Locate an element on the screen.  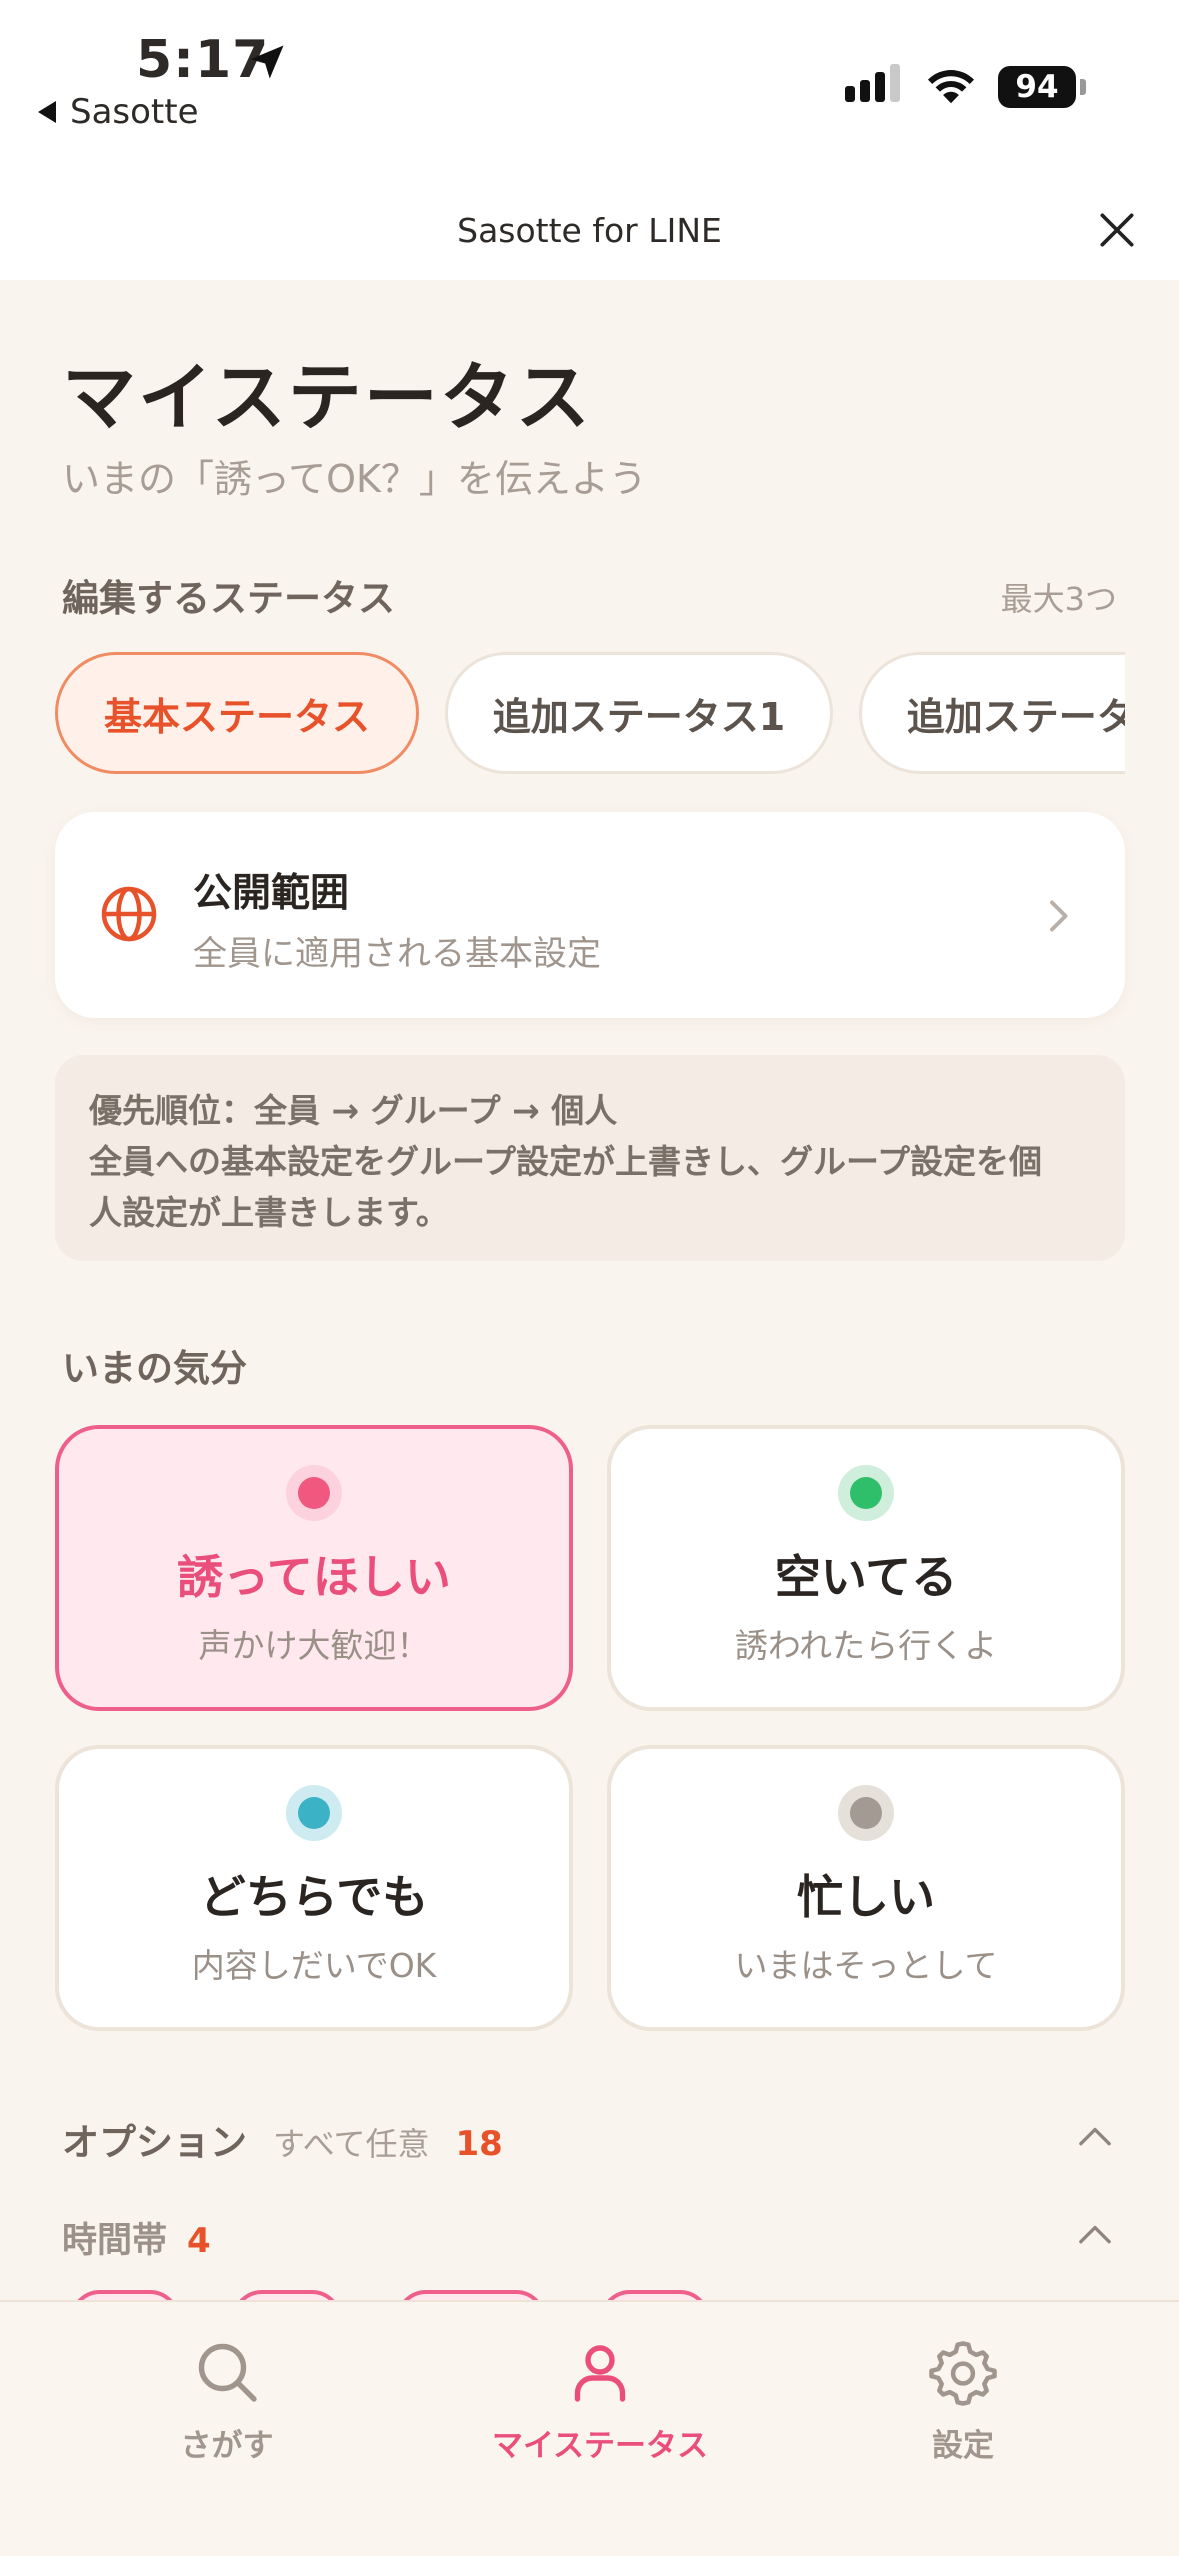
time-slot-count: 4 is located at coordinates (199, 2241).